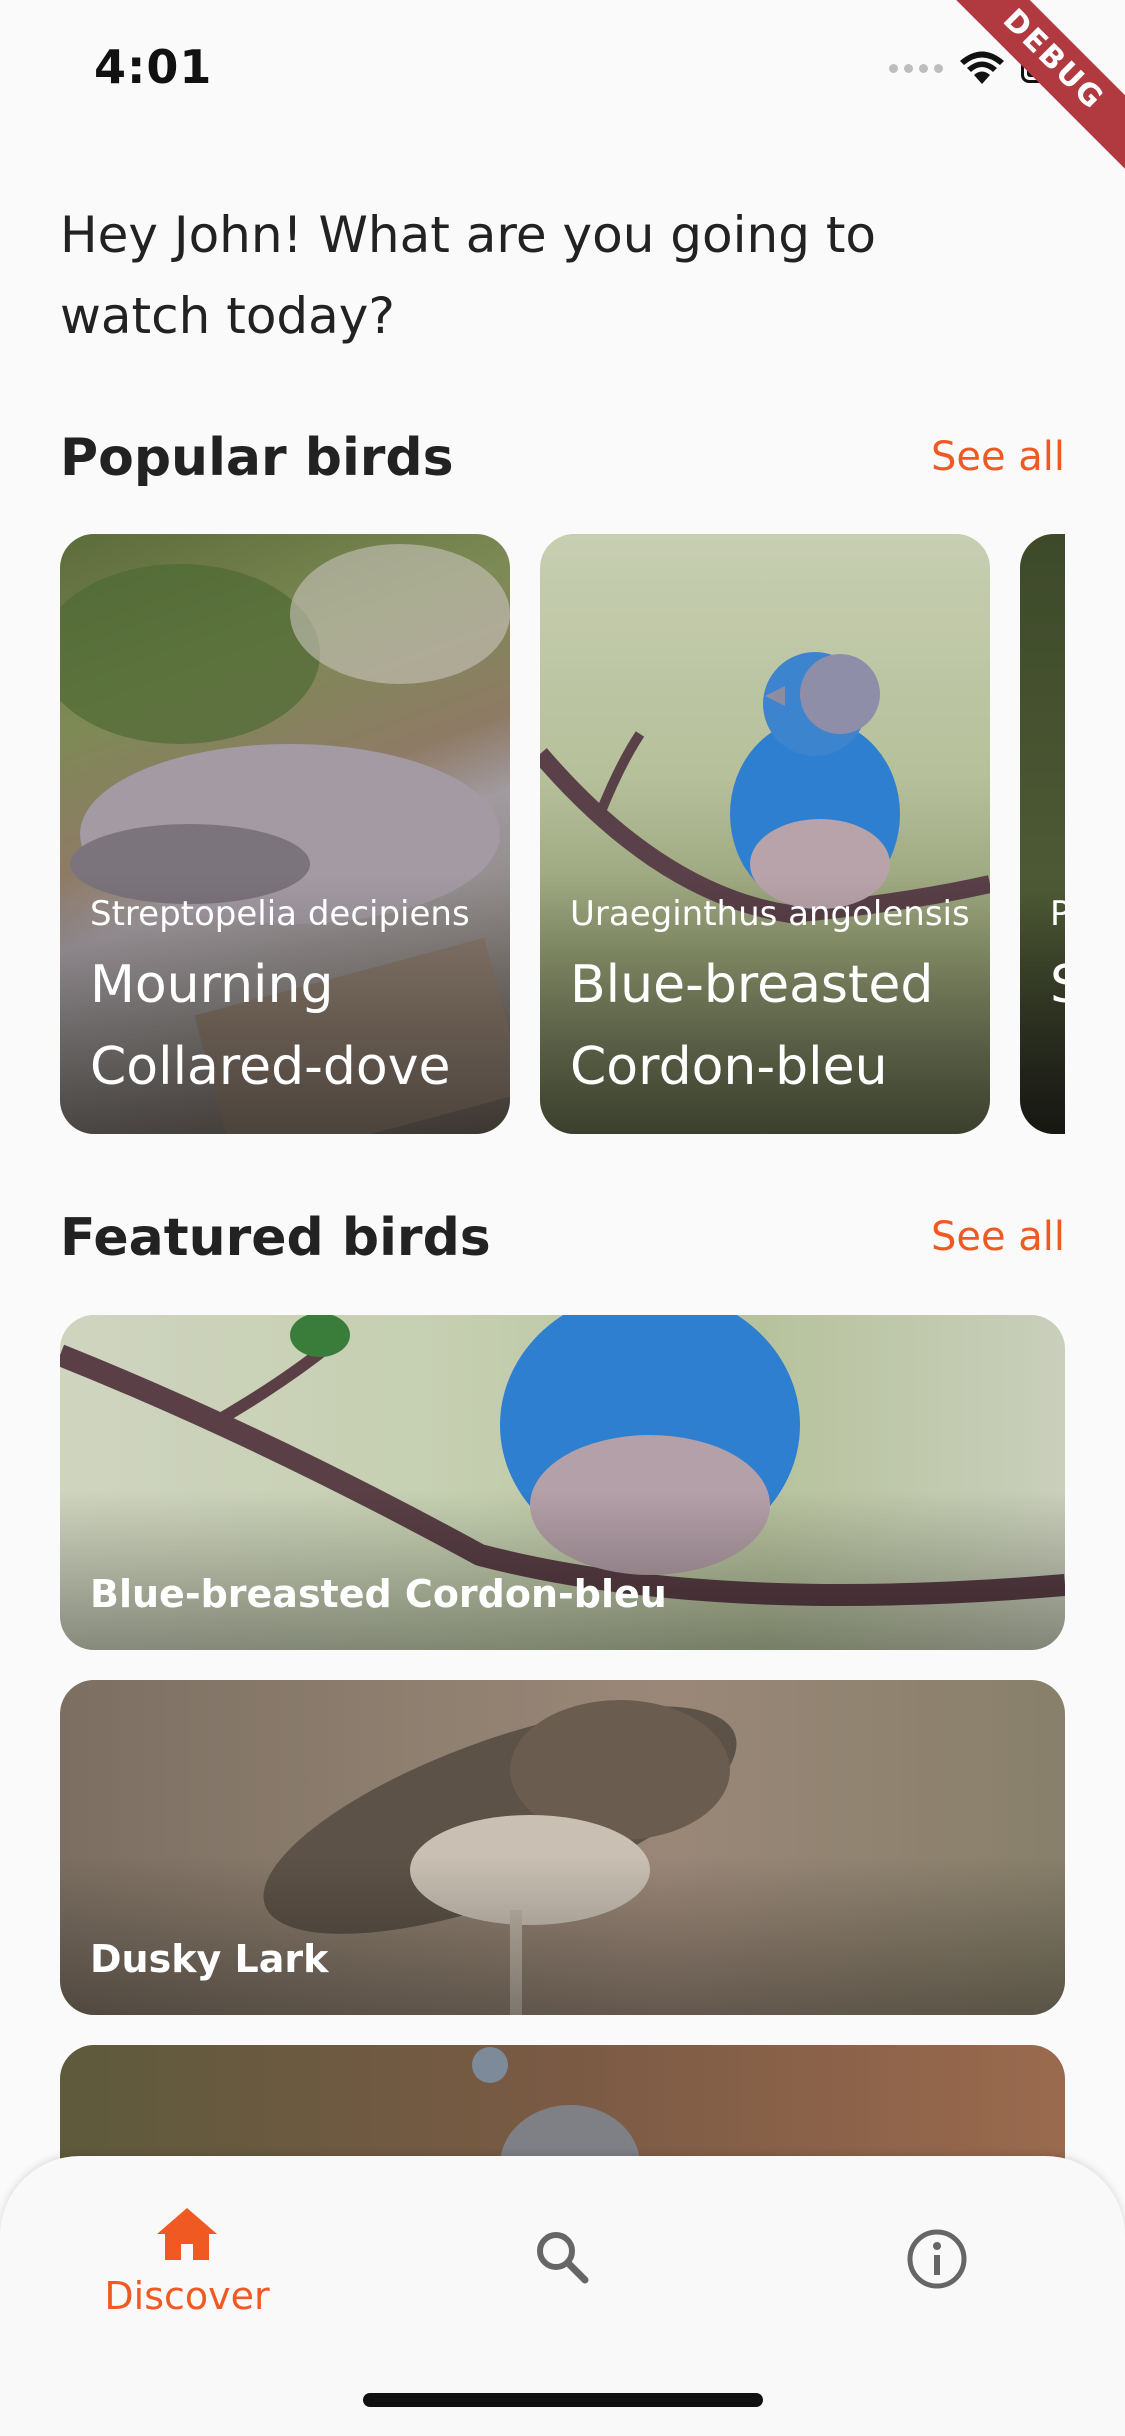 The height and width of the screenshot is (2436, 1125). What do you see at coordinates (1042, 834) in the screenshot?
I see `popular-card: P S f` at bounding box center [1042, 834].